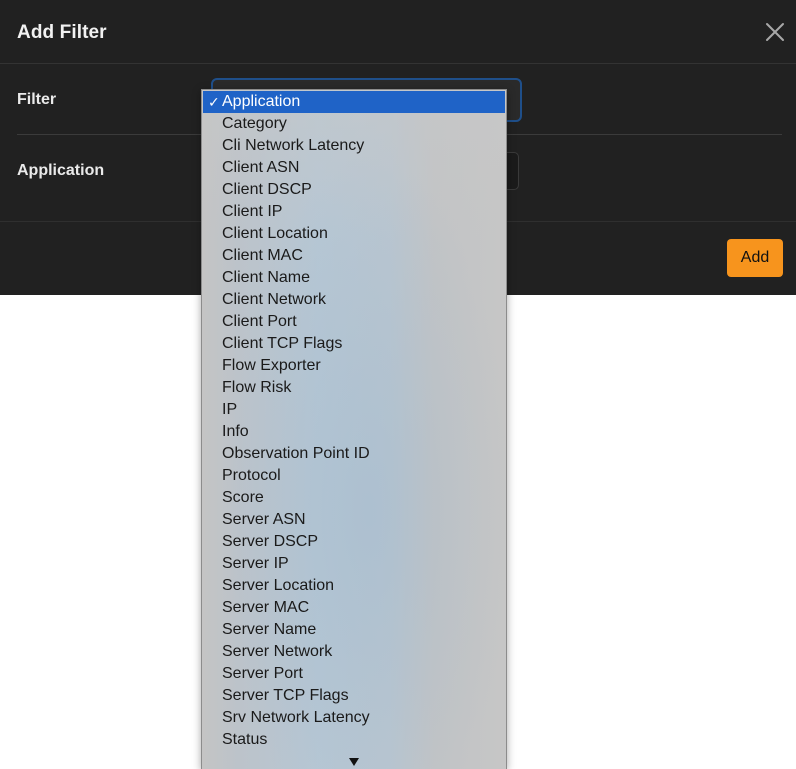 The width and height of the screenshot is (796, 769). Describe the element at coordinates (354, 674) in the screenshot. I see `dropdown-option: Server Port` at that location.